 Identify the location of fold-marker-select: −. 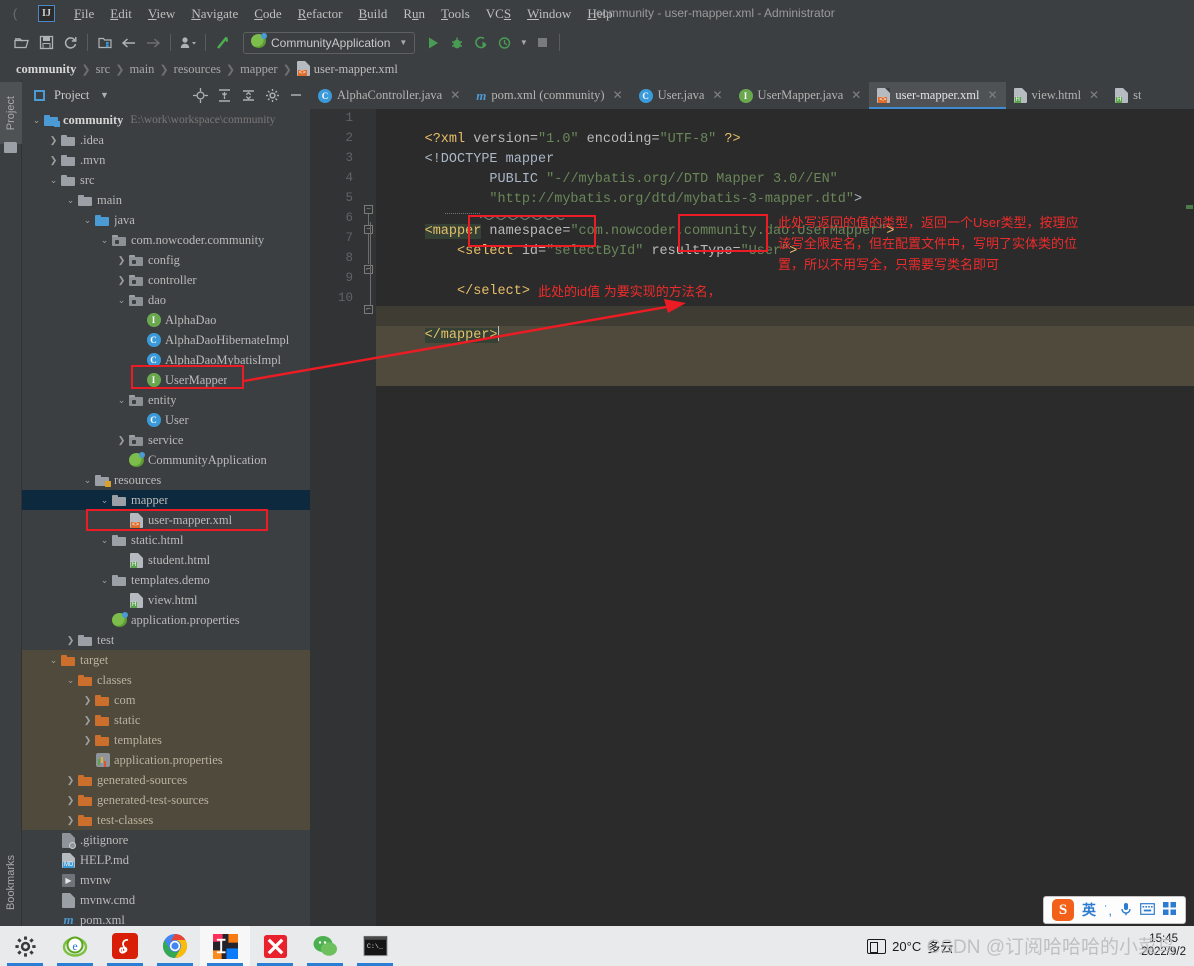
(368, 229).